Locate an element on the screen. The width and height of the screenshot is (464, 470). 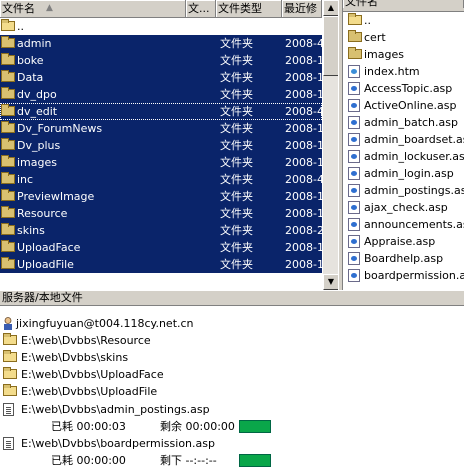
local-file-row: PreviewImage 文件夹 2008-1 is located at coordinates (161, 196).